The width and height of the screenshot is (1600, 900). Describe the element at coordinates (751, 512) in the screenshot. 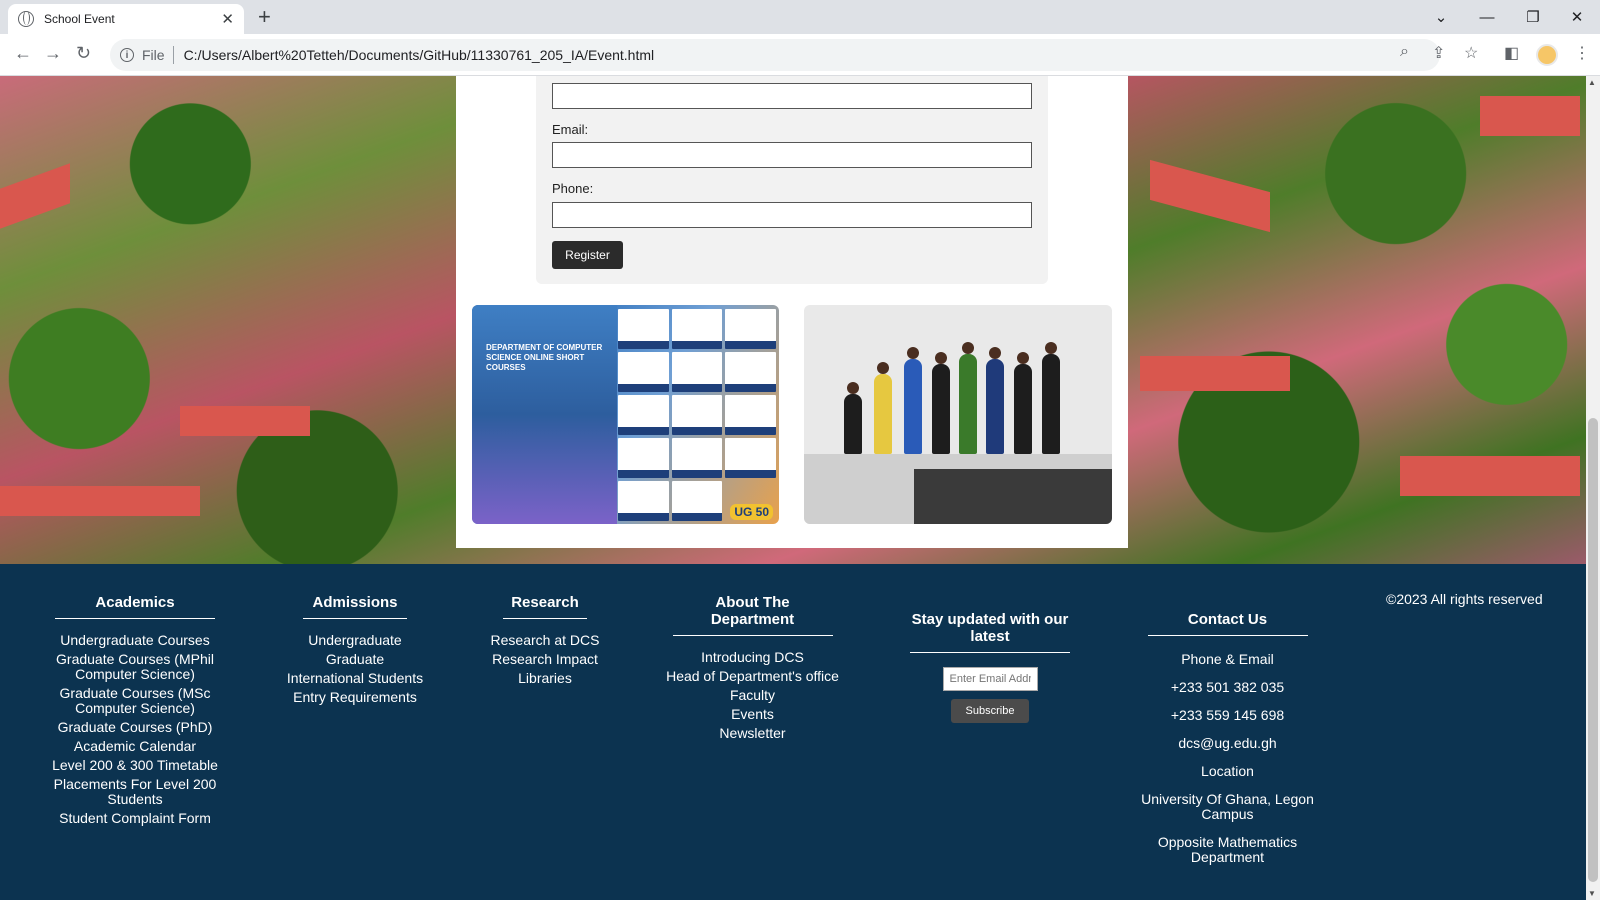

I see `ug50-badge: UG 50` at that location.